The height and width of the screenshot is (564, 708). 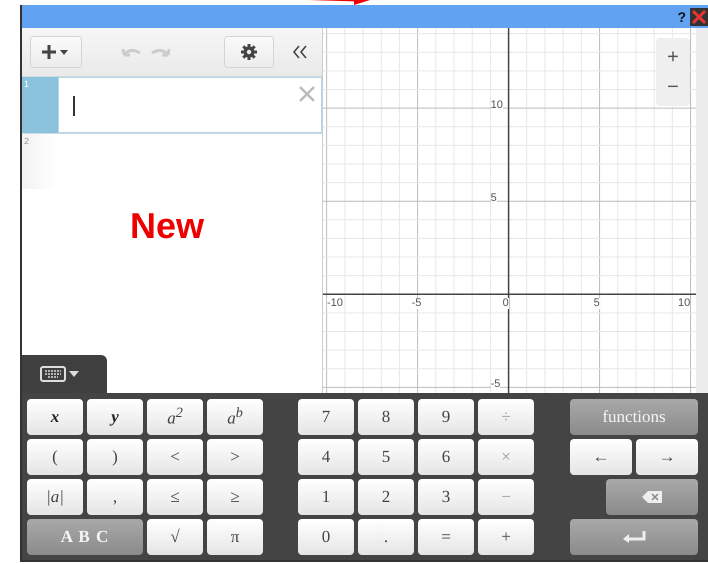 I want to click on key: ≤, so click(x=175, y=497).